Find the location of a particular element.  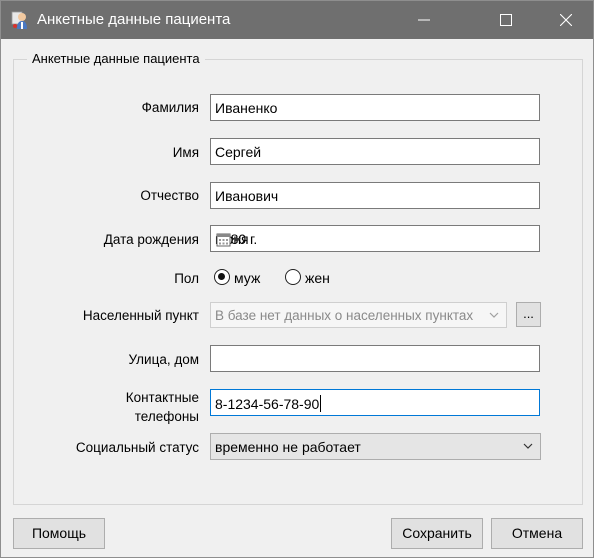

radio-selected-dot is located at coordinates (221, 276).